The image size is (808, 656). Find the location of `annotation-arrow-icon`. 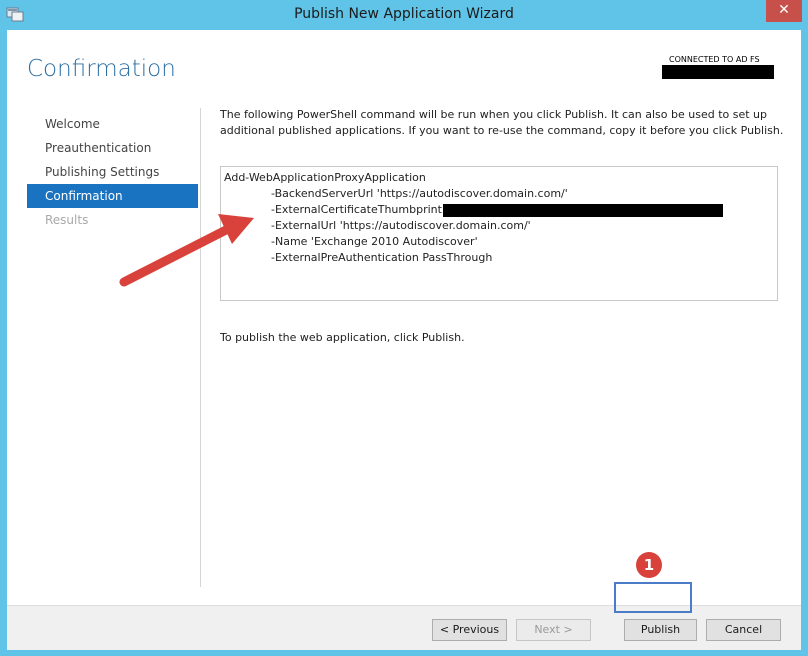

annotation-arrow-icon is located at coordinates (186, 250).